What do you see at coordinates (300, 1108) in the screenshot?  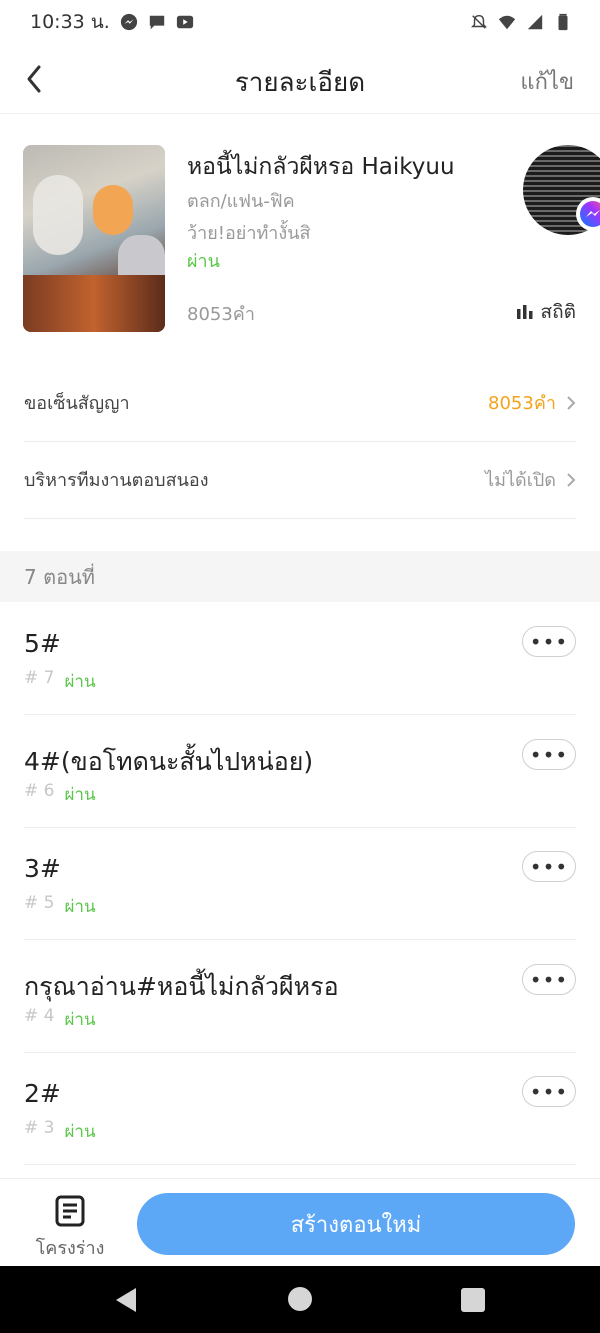 I see `chapter-item: 2# # 3 ผ่าน •••` at bounding box center [300, 1108].